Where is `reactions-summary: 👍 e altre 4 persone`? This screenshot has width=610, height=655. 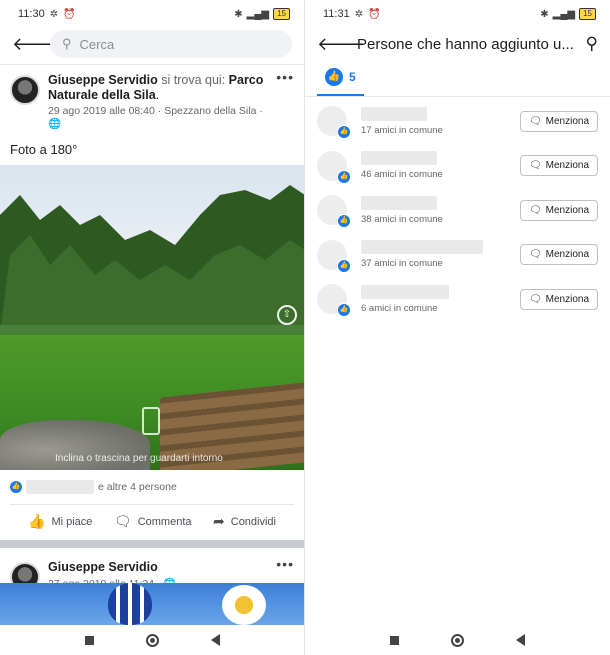
reactions-summary: 👍 e altre 4 persone is located at coordinates (152, 487).